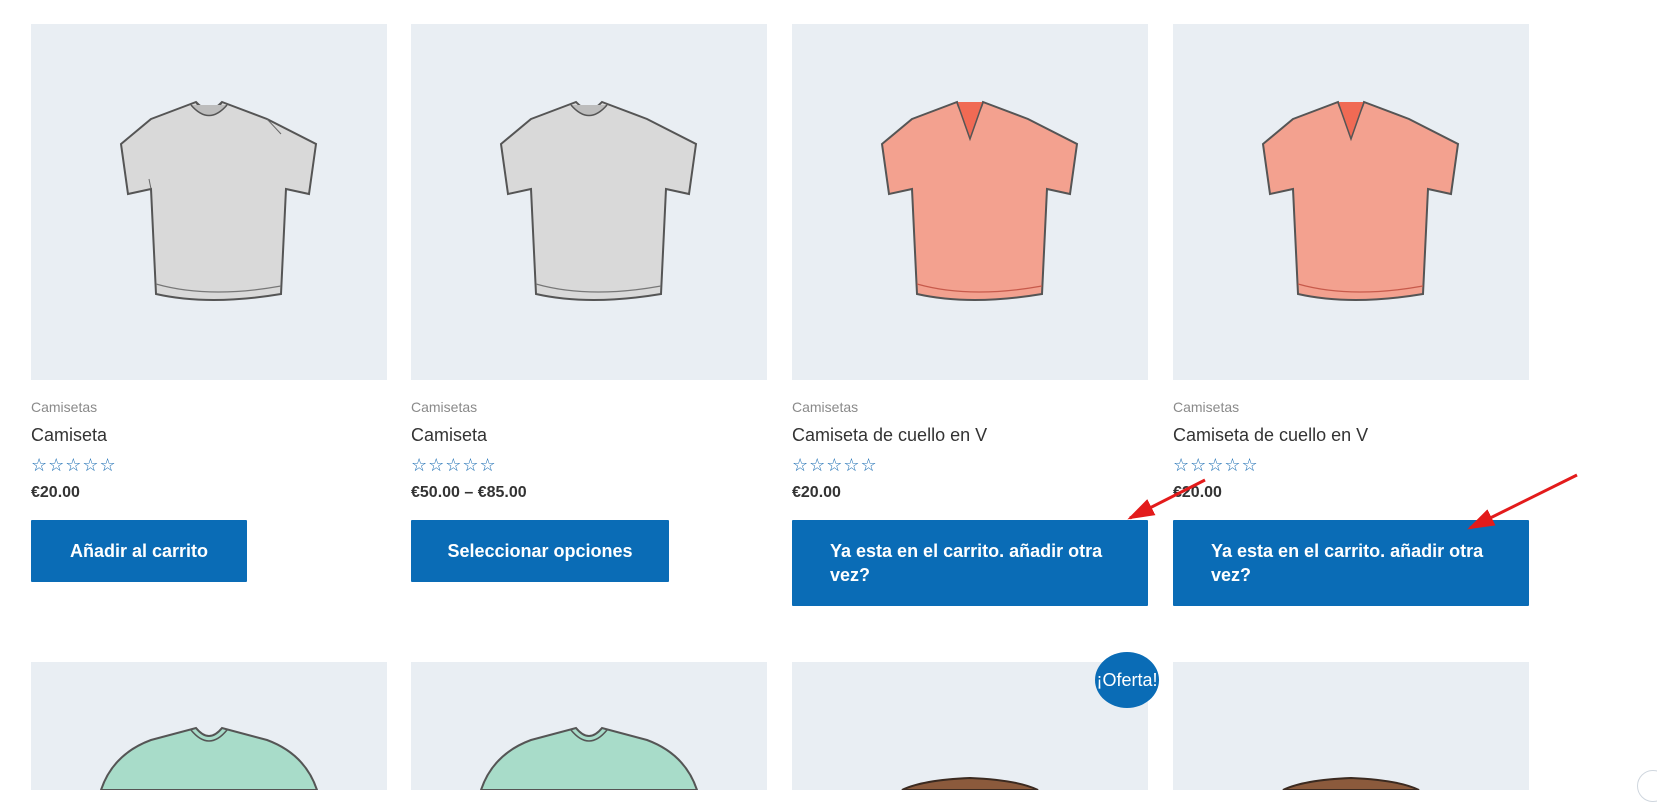 The image size is (1657, 802). I want to click on sale-badge: ¡Oferta!, so click(1127, 680).